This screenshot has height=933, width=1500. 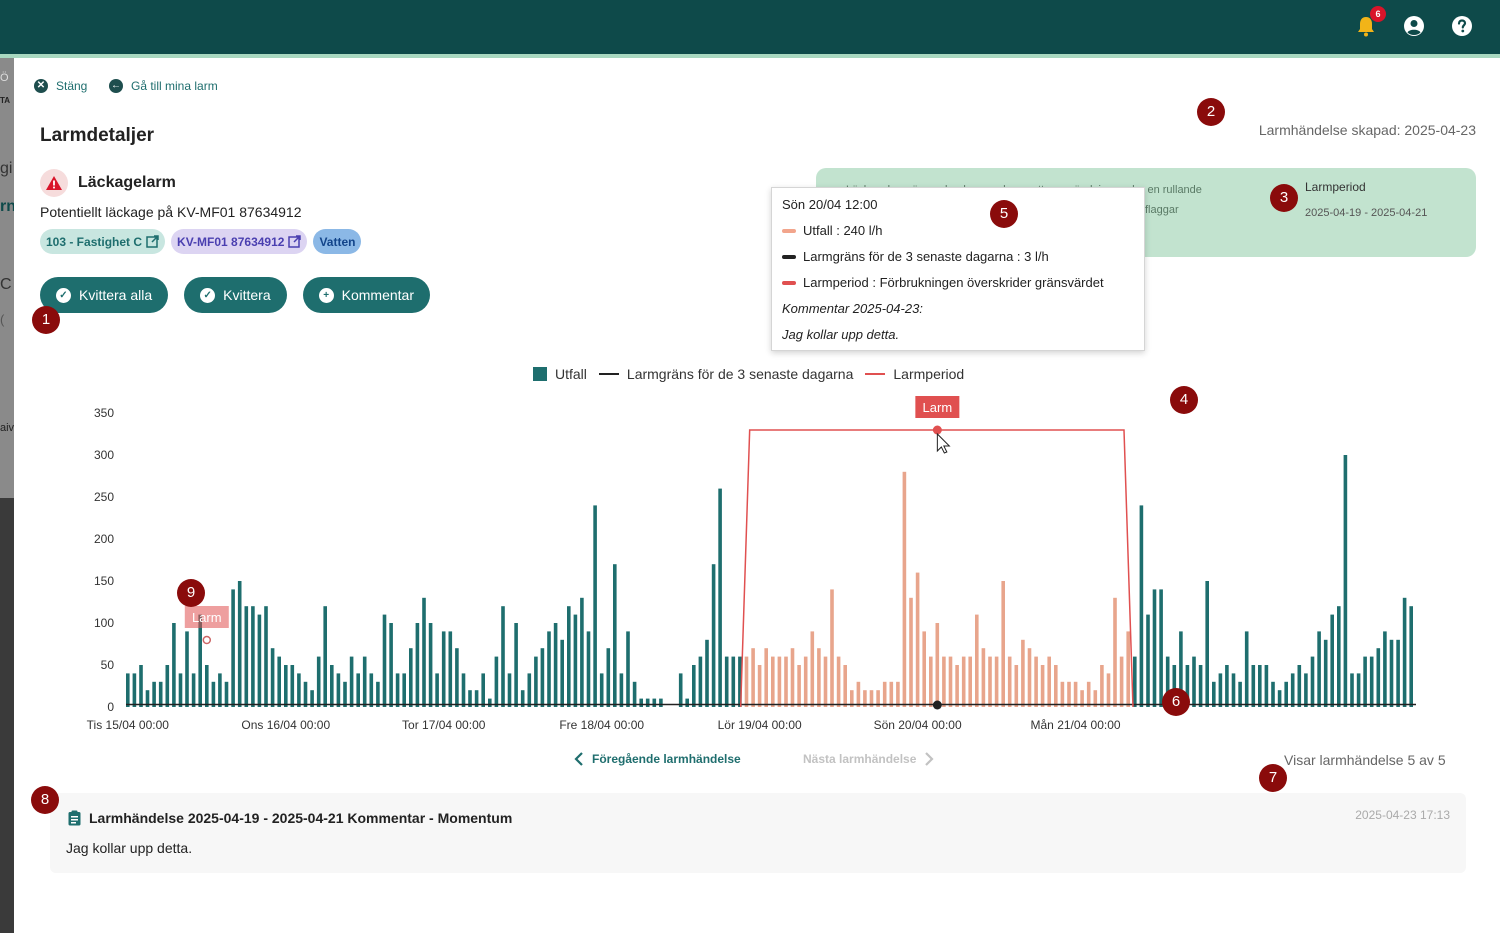 What do you see at coordinates (207, 640) in the screenshot?
I see `alarm-point` at bounding box center [207, 640].